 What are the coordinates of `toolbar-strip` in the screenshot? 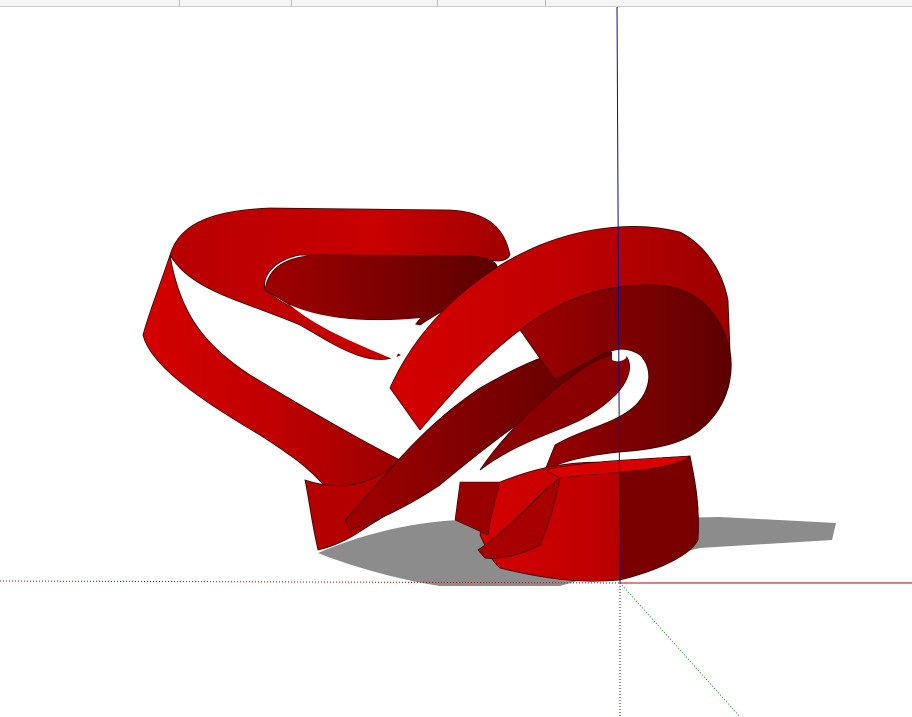 It's located at (456, 3).